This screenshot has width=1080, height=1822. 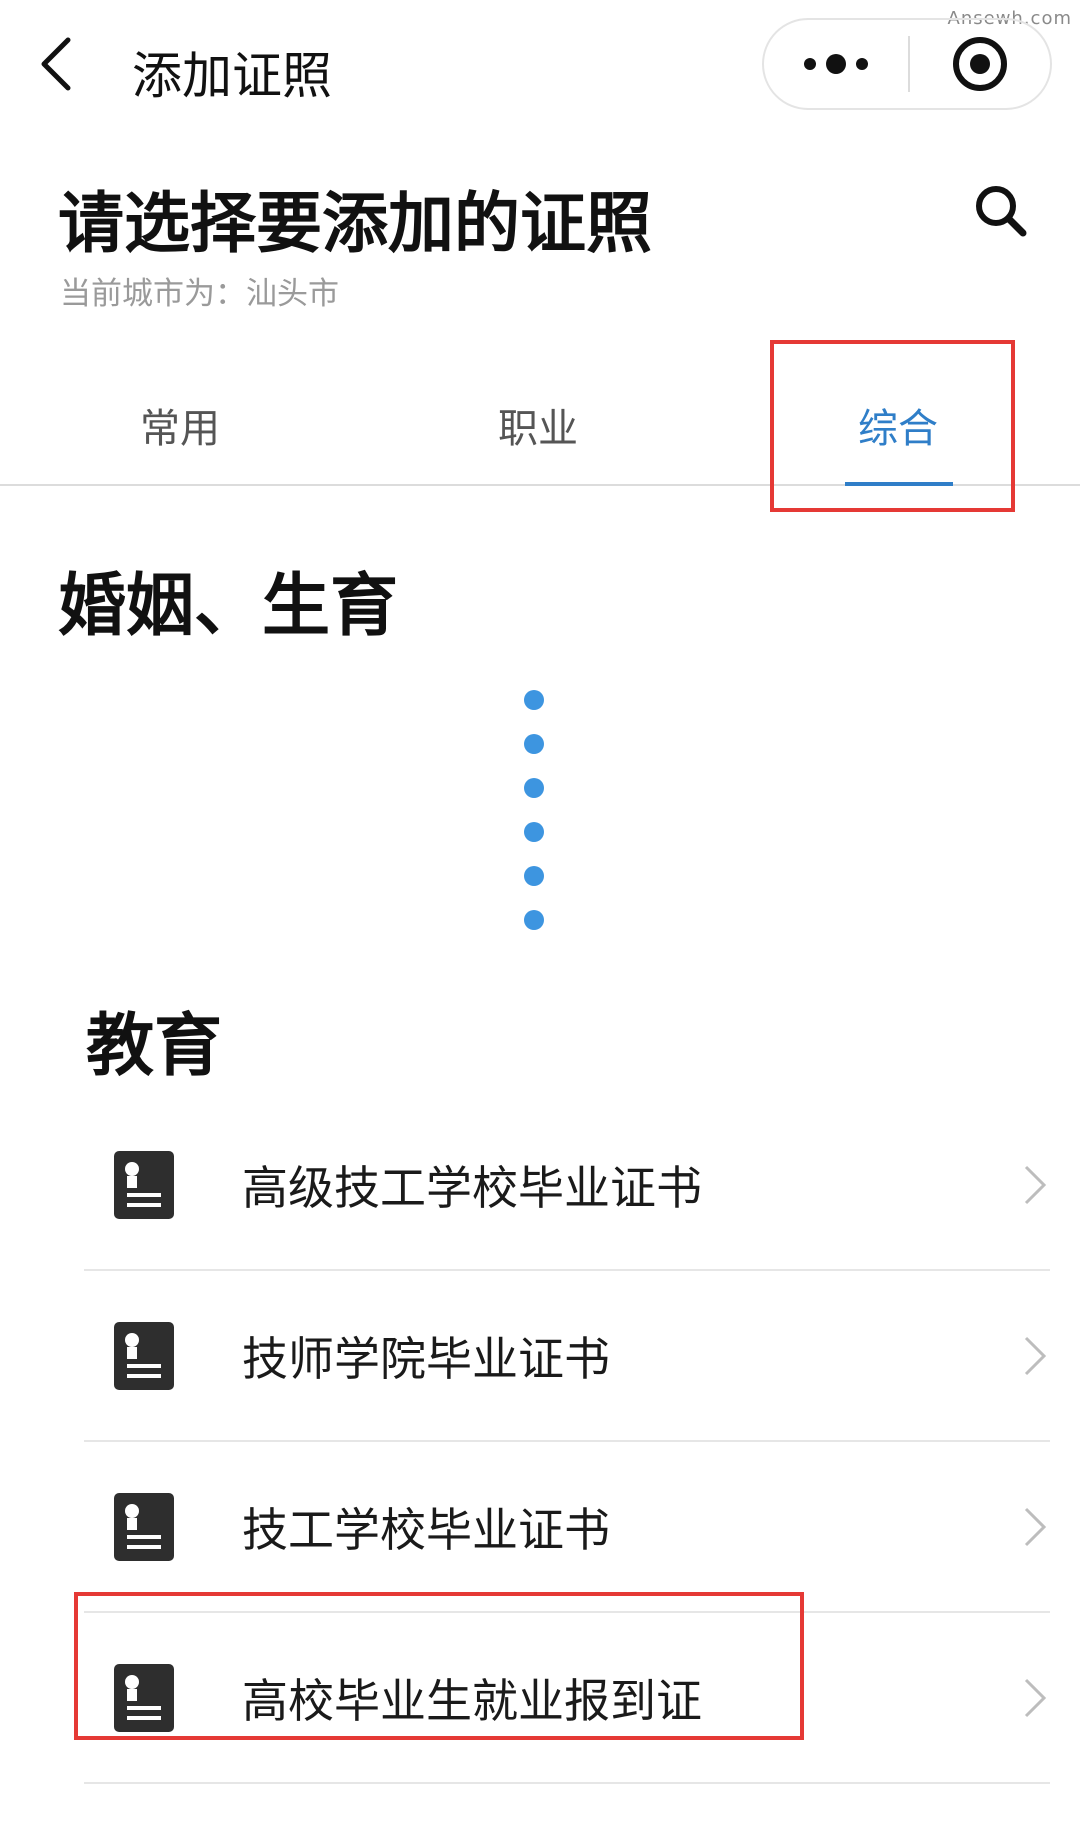 I want to click on section-title-marriage: 婚姻、生育, so click(x=228, y=606).